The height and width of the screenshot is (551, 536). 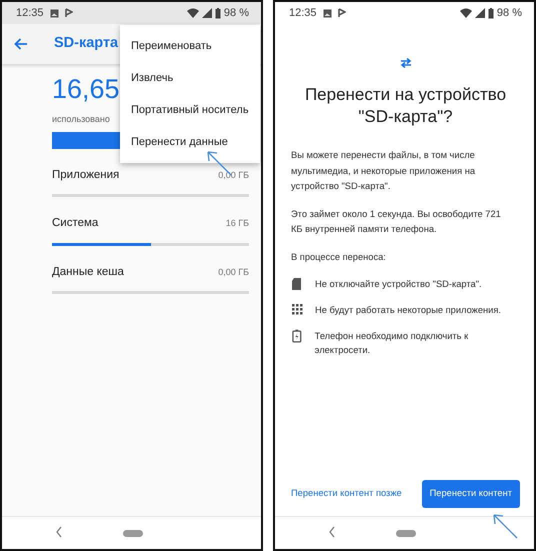 What do you see at coordinates (297, 284) in the screenshot?
I see `sd-card-icon` at bounding box center [297, 284].